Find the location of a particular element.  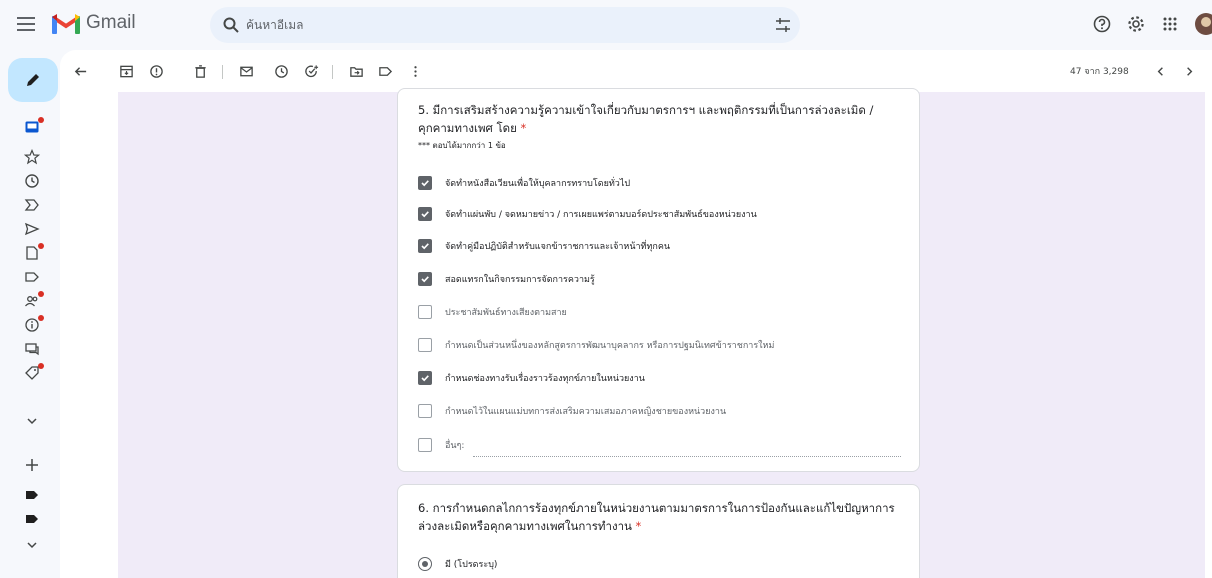

checkbox-option: สอดแทรกในกิจกรรมการจัดการความรู้ is located at coordinates (506, 279).